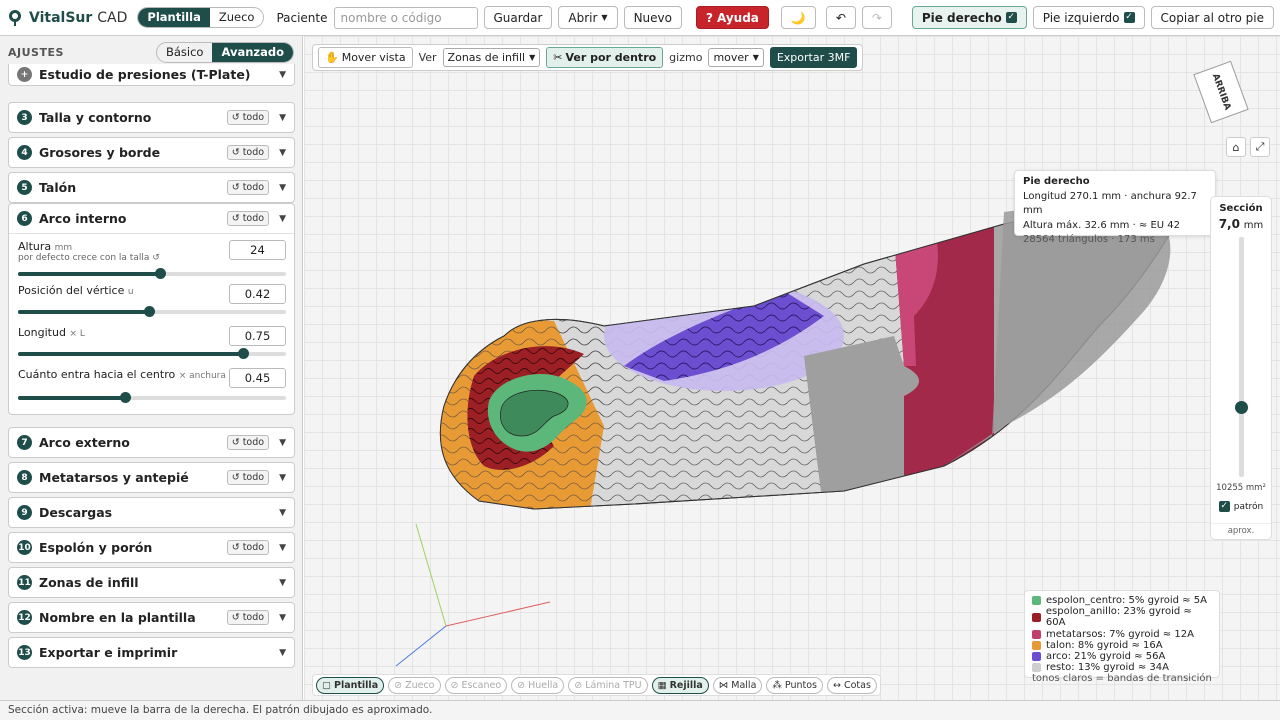 Image resolution: width=1280 pixels, height=720 pixels. I want to click on param-value-input: 0.75, so click(257, 336).